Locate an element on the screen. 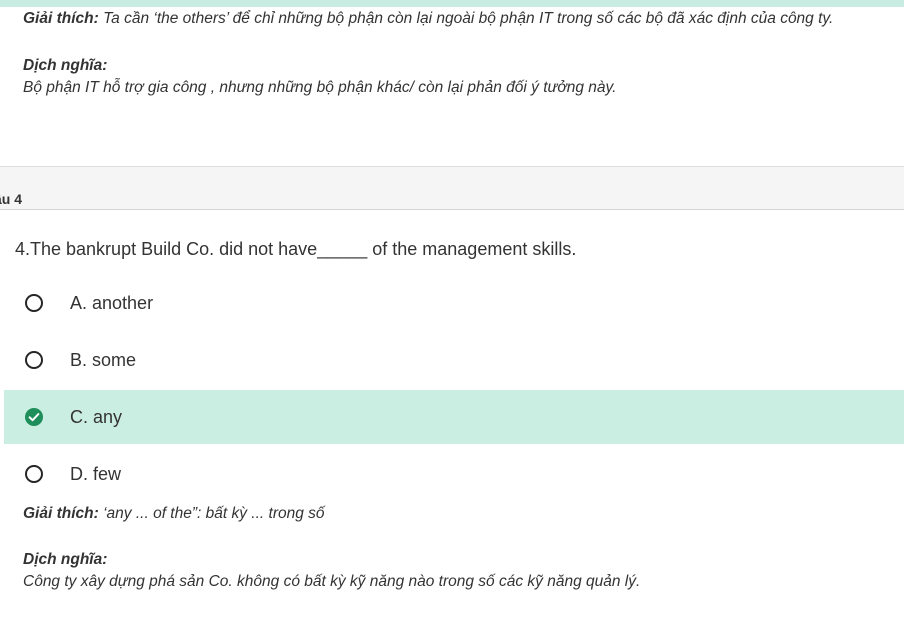 The width and height of the screenshot is (904, 624). answer-translation-label: Dịch nghĩa: is located at coordinates (65, 559).